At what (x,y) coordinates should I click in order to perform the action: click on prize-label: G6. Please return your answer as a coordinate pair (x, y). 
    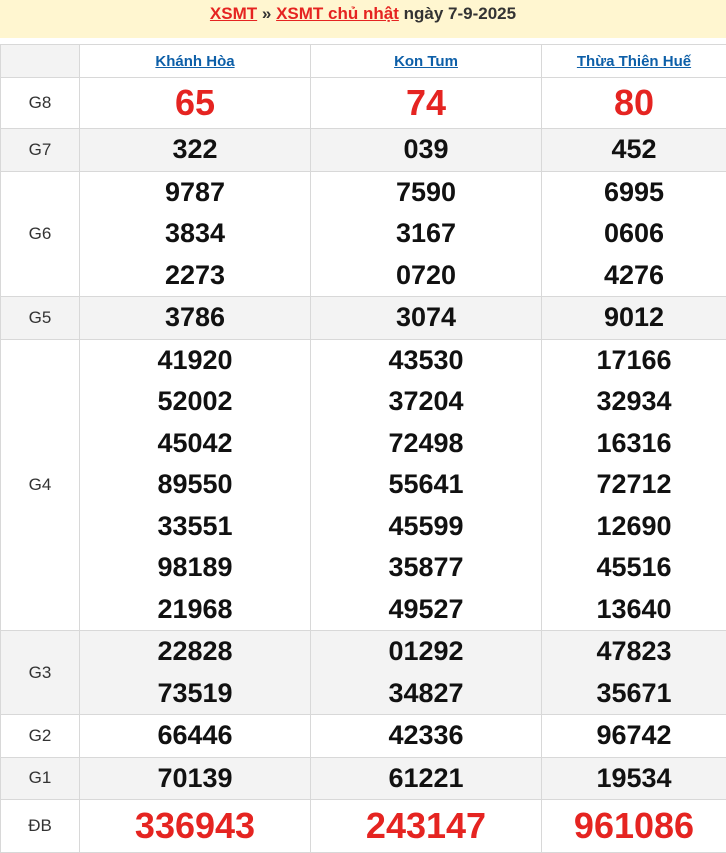
    Looking at the image, I should click on (40, 234).